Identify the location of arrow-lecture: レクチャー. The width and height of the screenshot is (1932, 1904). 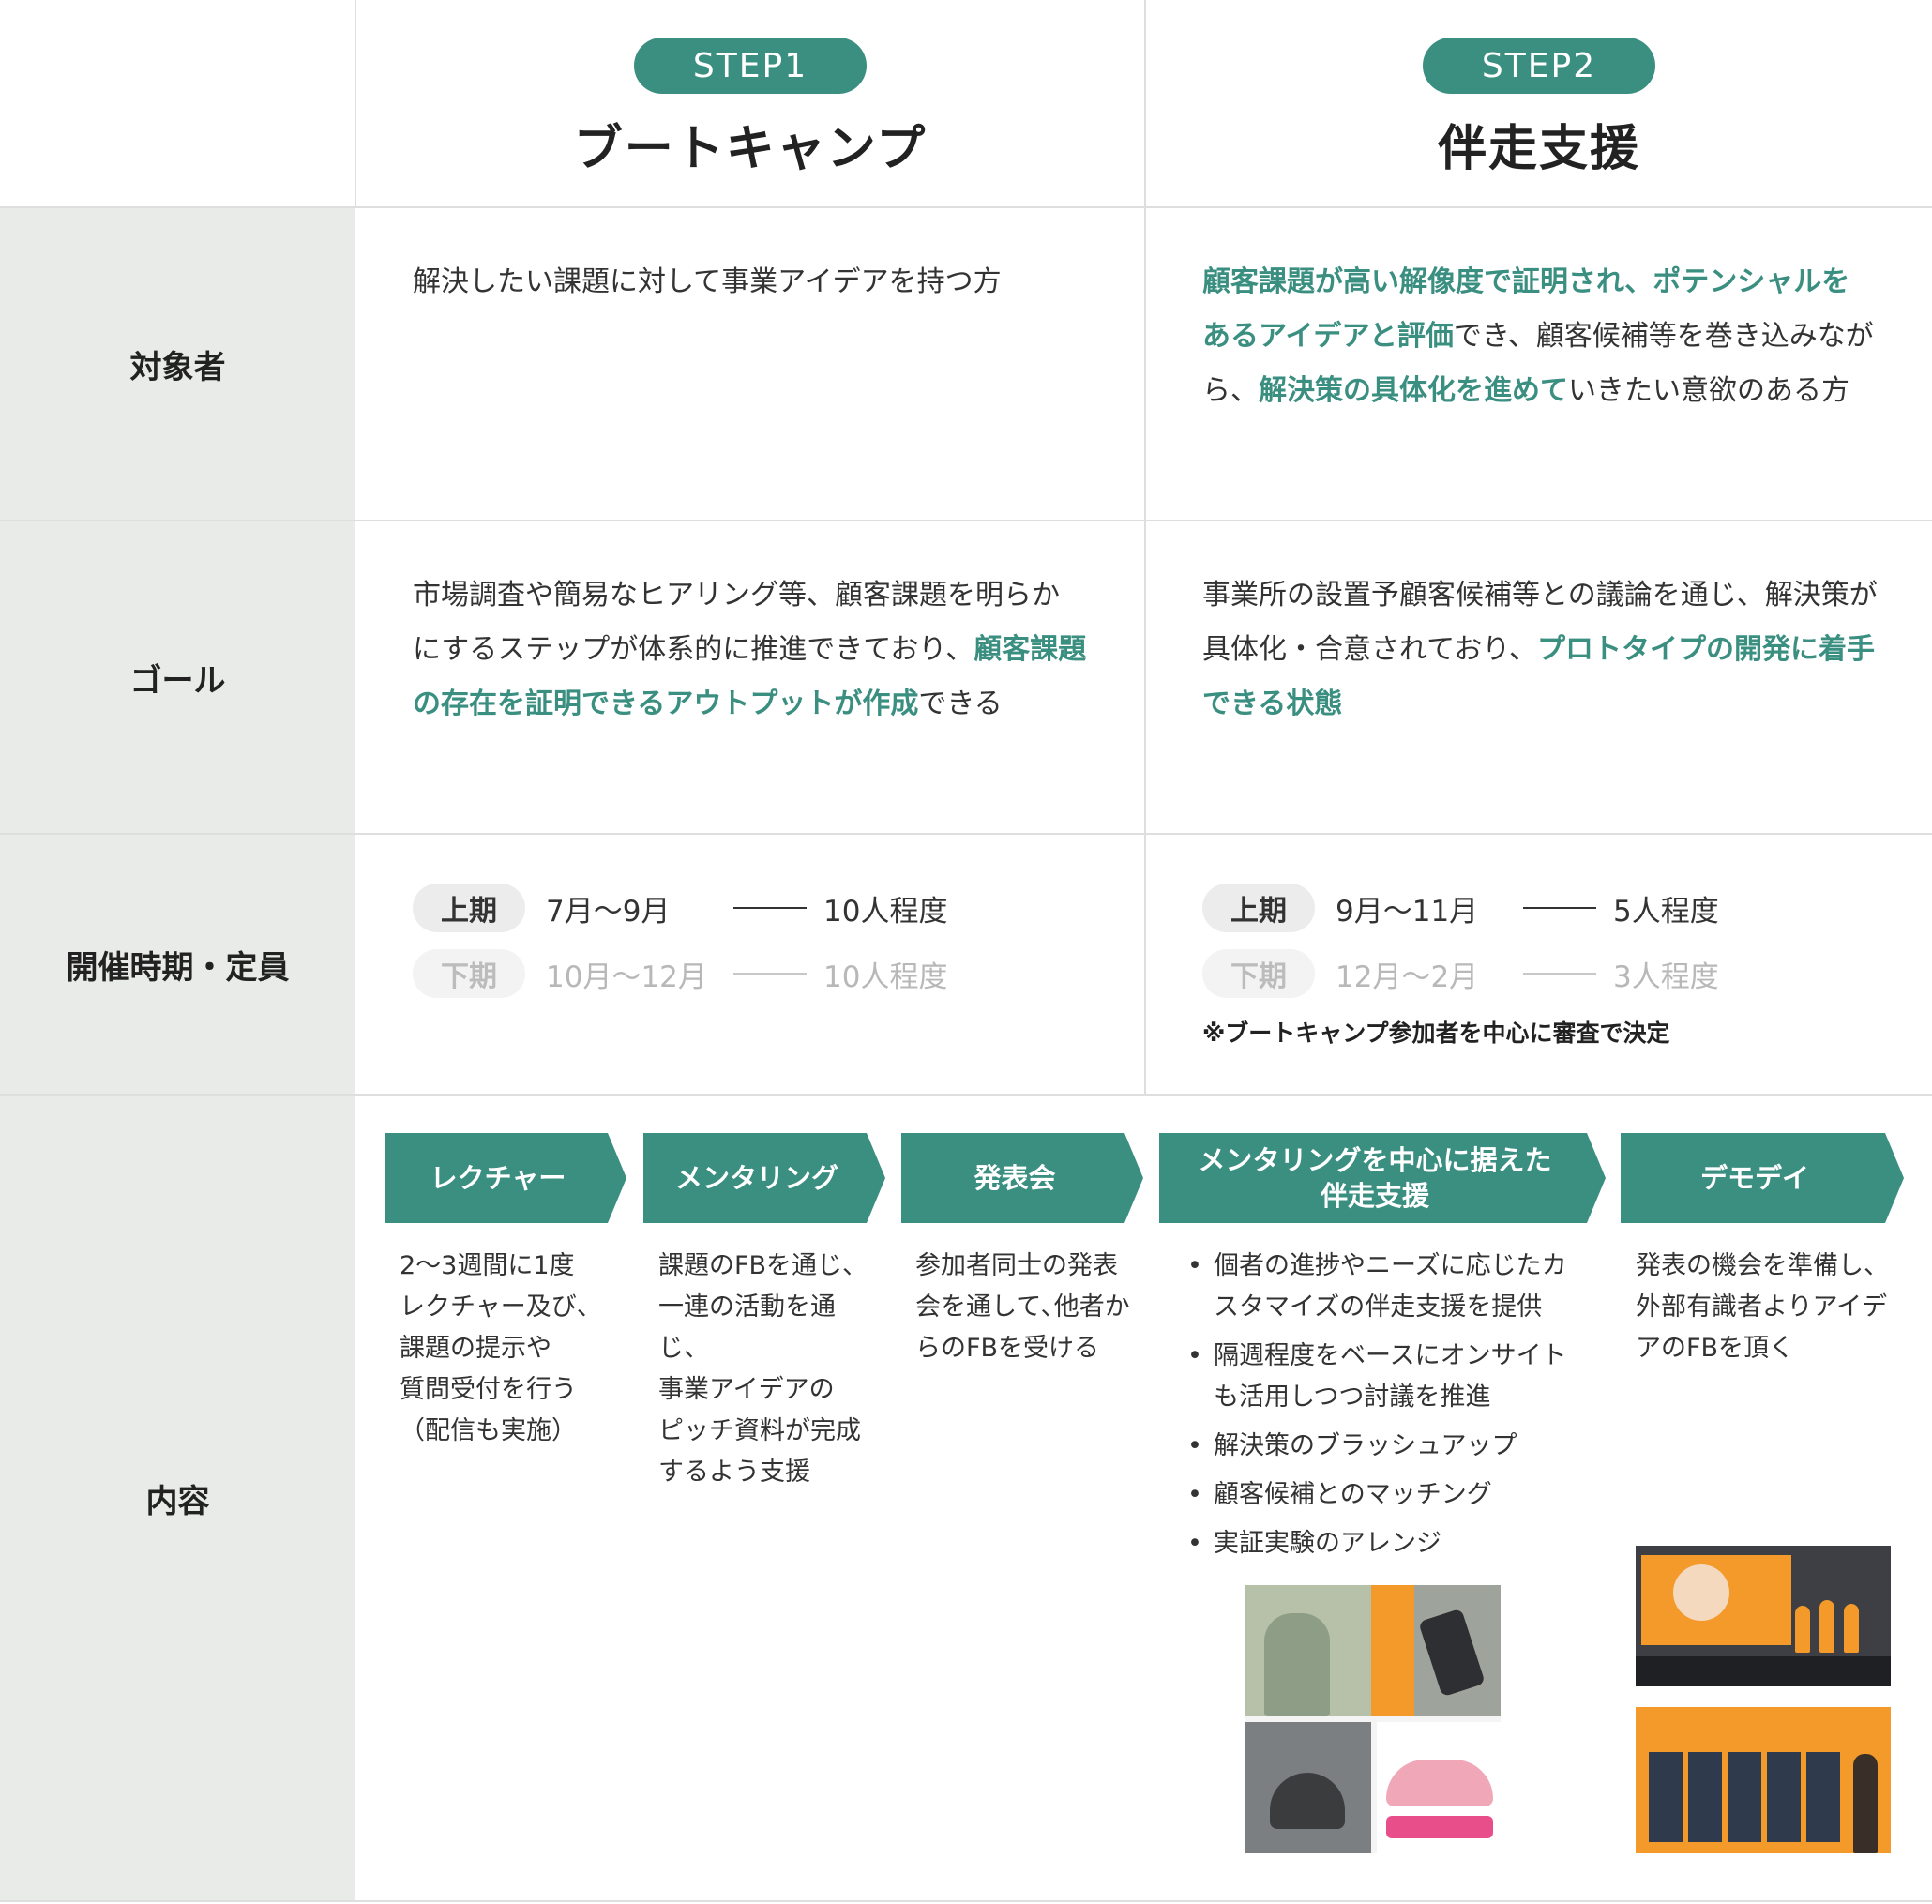
(505, 1178).